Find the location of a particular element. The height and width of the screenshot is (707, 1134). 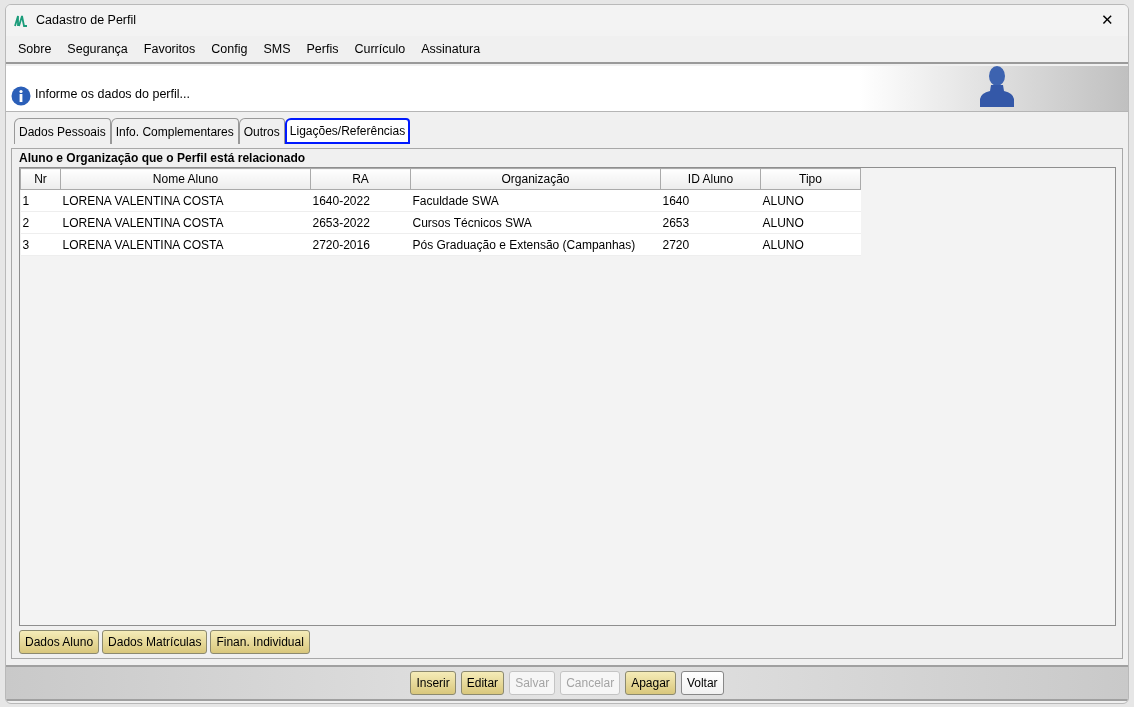

menu-item: Config is located at coordinates (229, 49).